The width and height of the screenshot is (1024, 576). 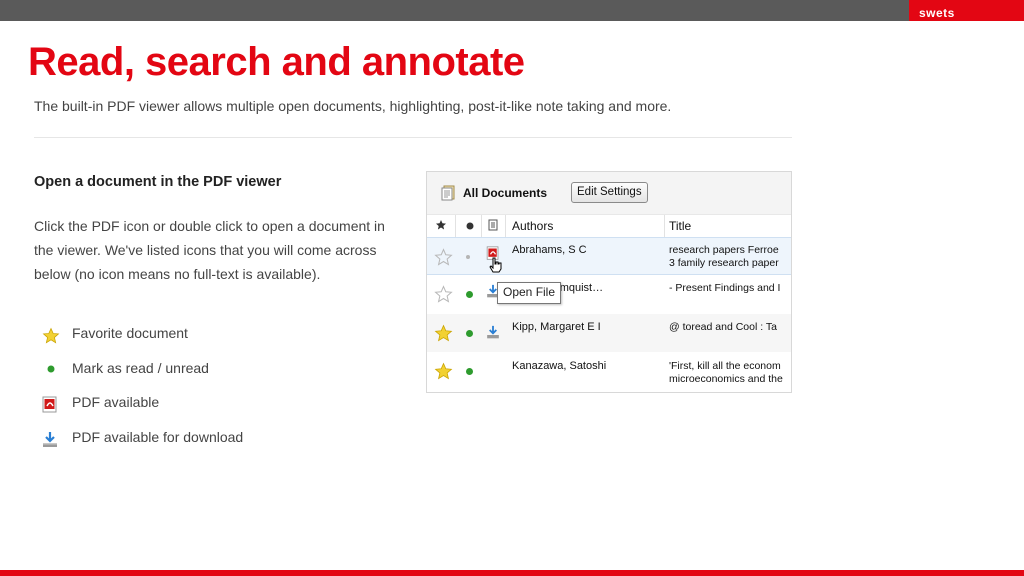 What do you see at coordinates (609, 226) in the screenshot?
I see `column-header-row: Authors Title` at bounding box center [609, 226].